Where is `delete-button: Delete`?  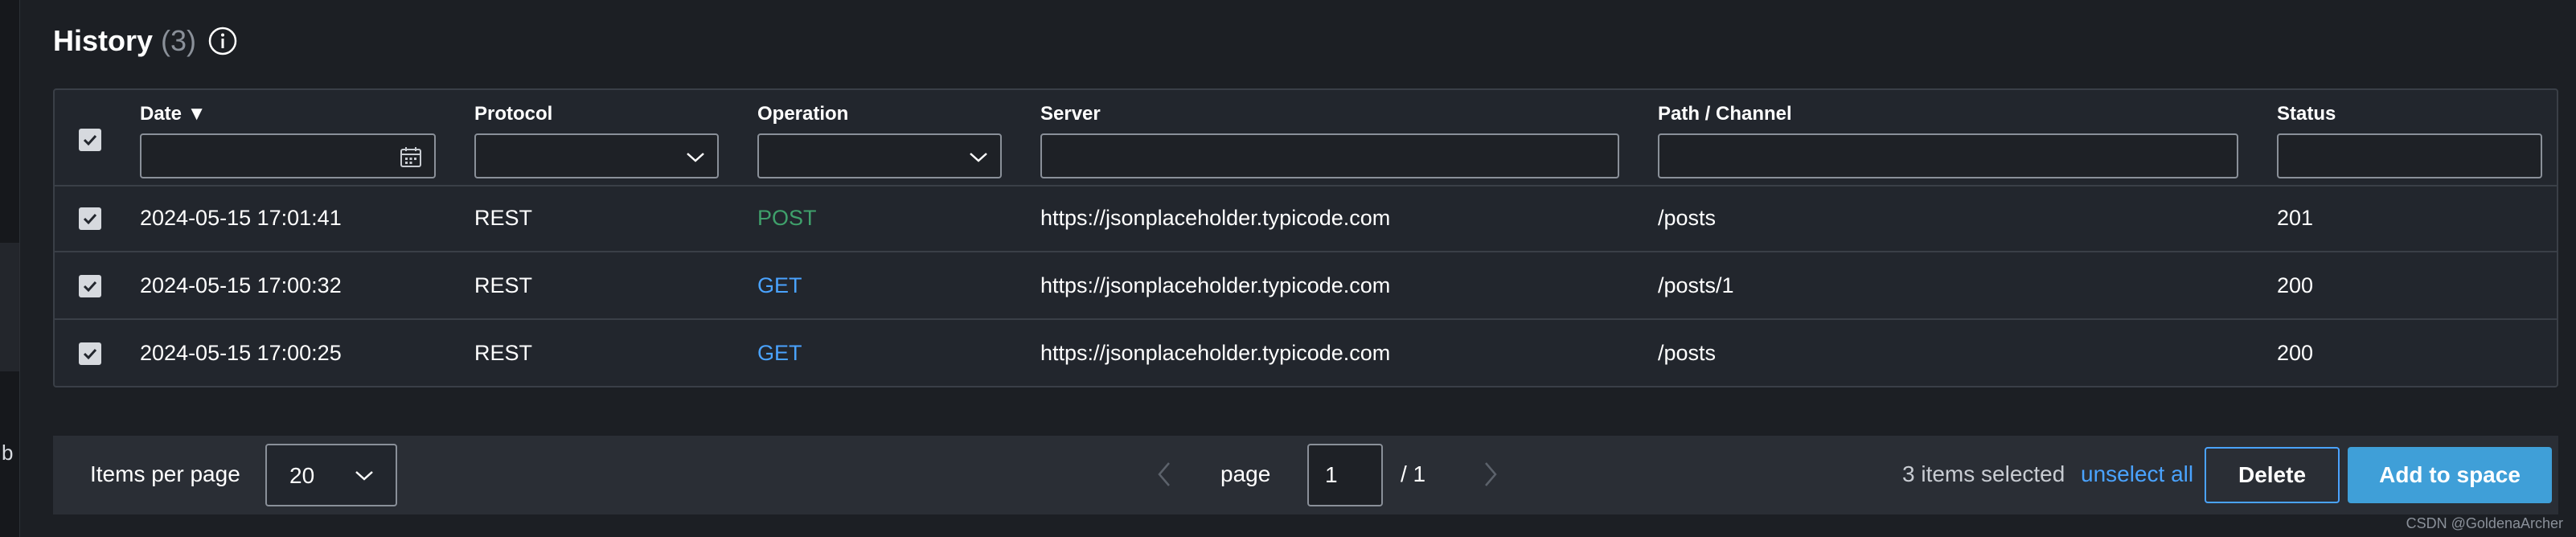 delete-button: Delete is located at coordinates (2272, 475).